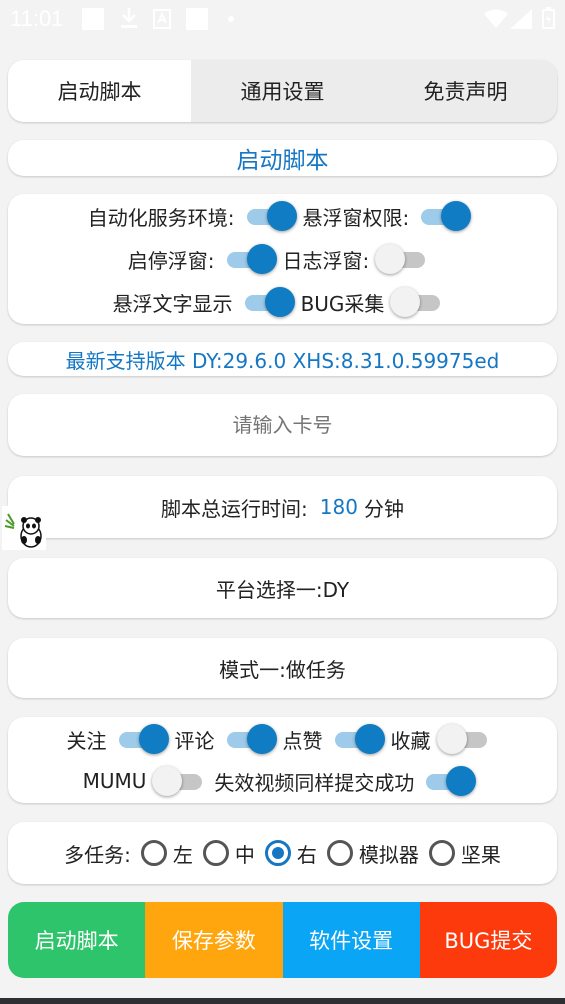 This screenshot has width=565, height=1004. What do you see at coordinates (443, 216) in the screenshot?
I see `float-permission-toggle` at bounding box center [443, 216].